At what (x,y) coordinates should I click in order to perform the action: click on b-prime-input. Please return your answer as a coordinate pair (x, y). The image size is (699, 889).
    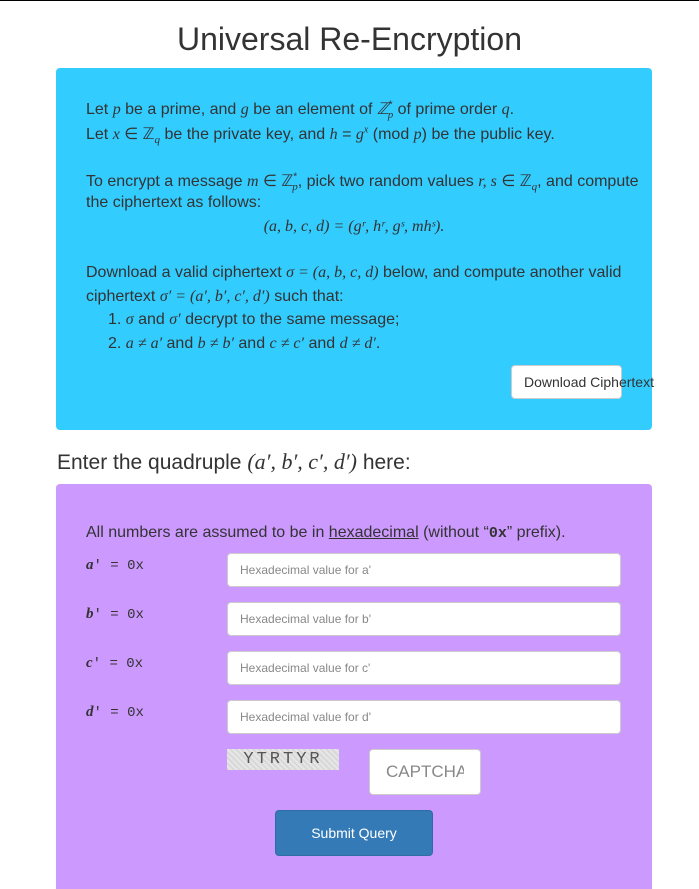
    Looking at the image, I should click on (424, 619).